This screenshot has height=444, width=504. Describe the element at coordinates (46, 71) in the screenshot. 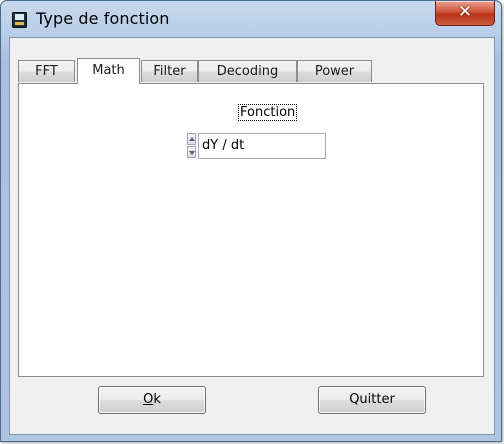

I see `tab-fft: FFT` at that location.